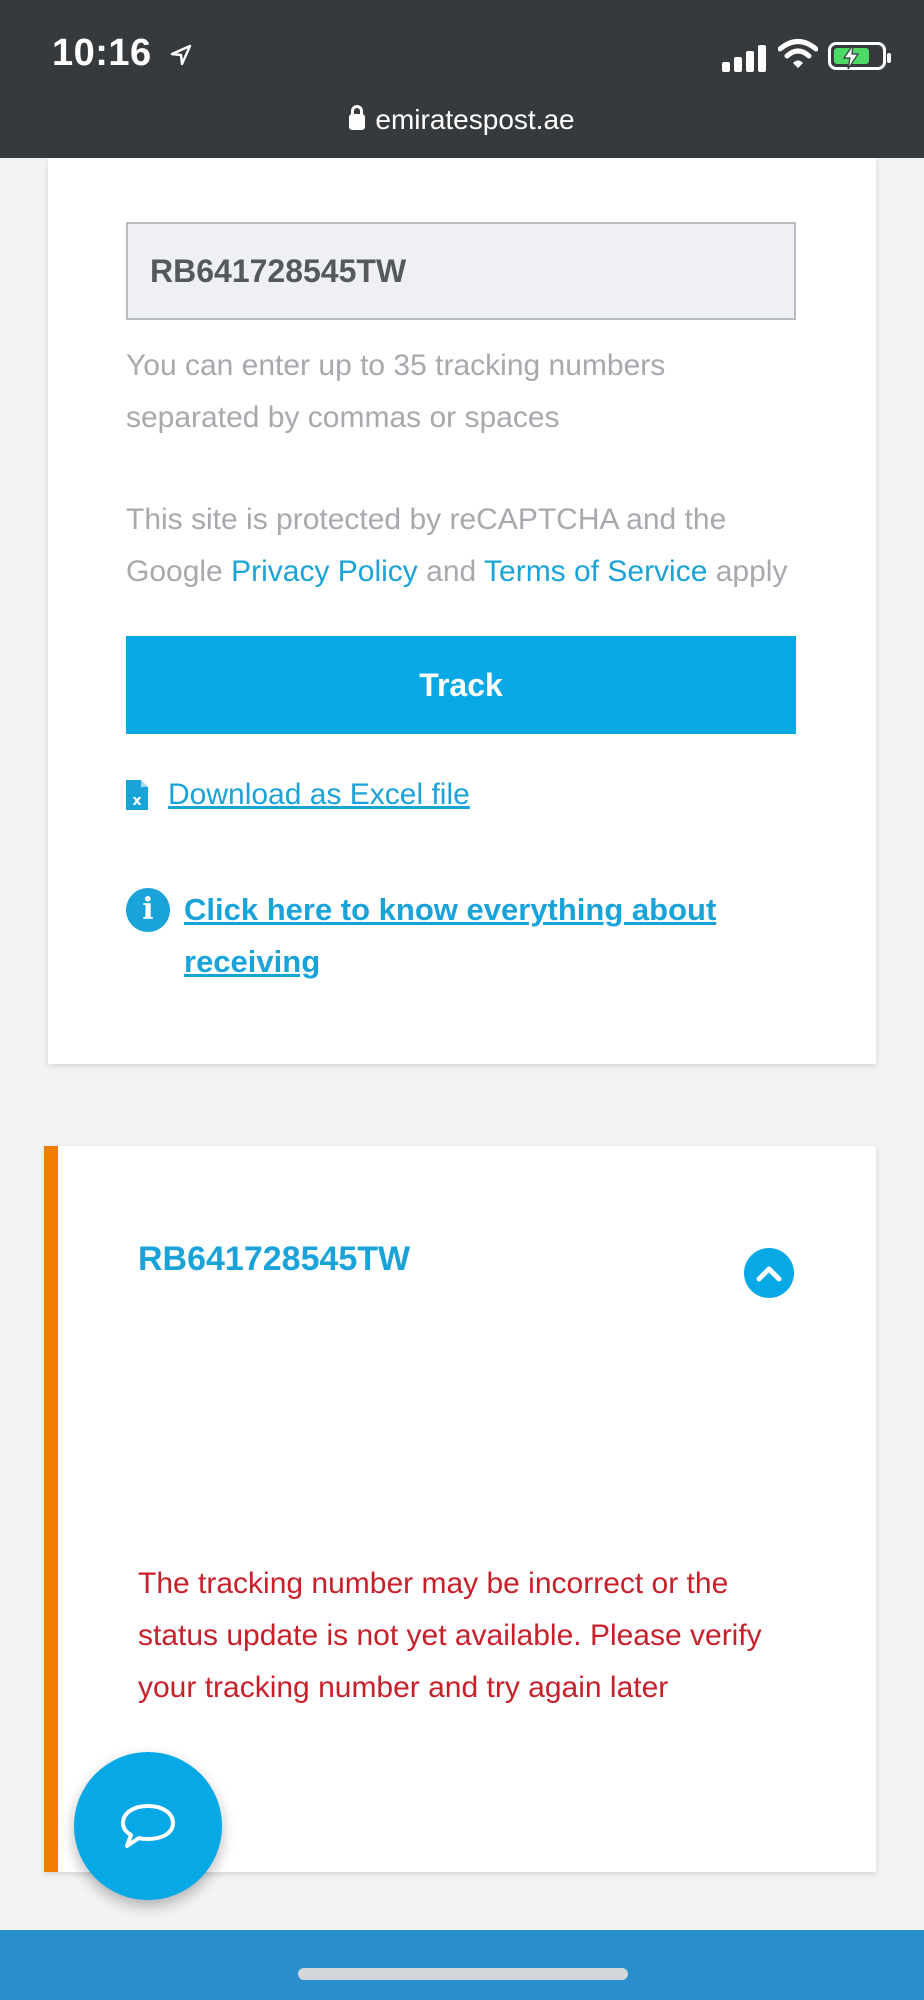 The image size is (924, 2000). What do you see at coordinates (475, 119) in the screenshot?
I see `url-text: emiratespost.ae` at bounding box center [475, 119].